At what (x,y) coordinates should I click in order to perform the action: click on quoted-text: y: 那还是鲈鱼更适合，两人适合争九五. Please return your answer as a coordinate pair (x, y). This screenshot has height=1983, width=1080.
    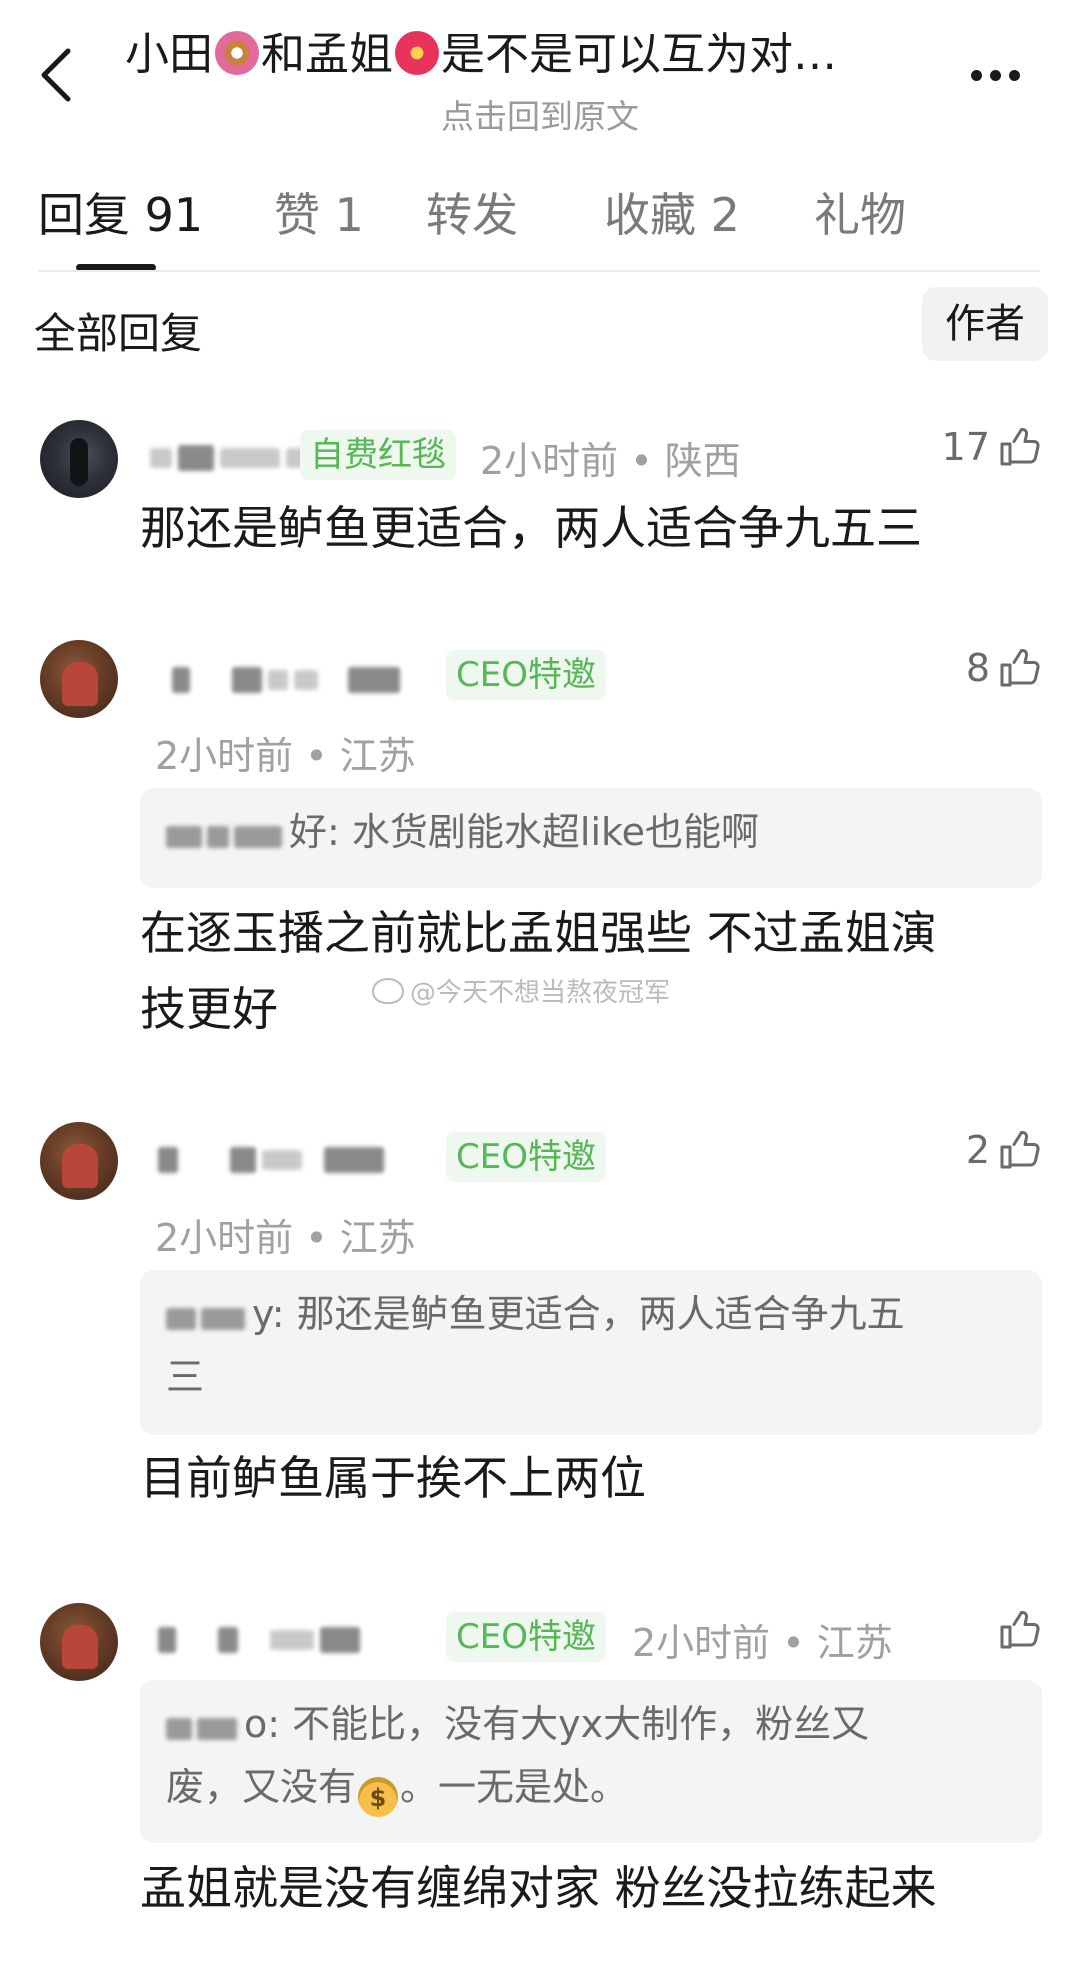
    Looking at the image, I should click on (578, 1314).